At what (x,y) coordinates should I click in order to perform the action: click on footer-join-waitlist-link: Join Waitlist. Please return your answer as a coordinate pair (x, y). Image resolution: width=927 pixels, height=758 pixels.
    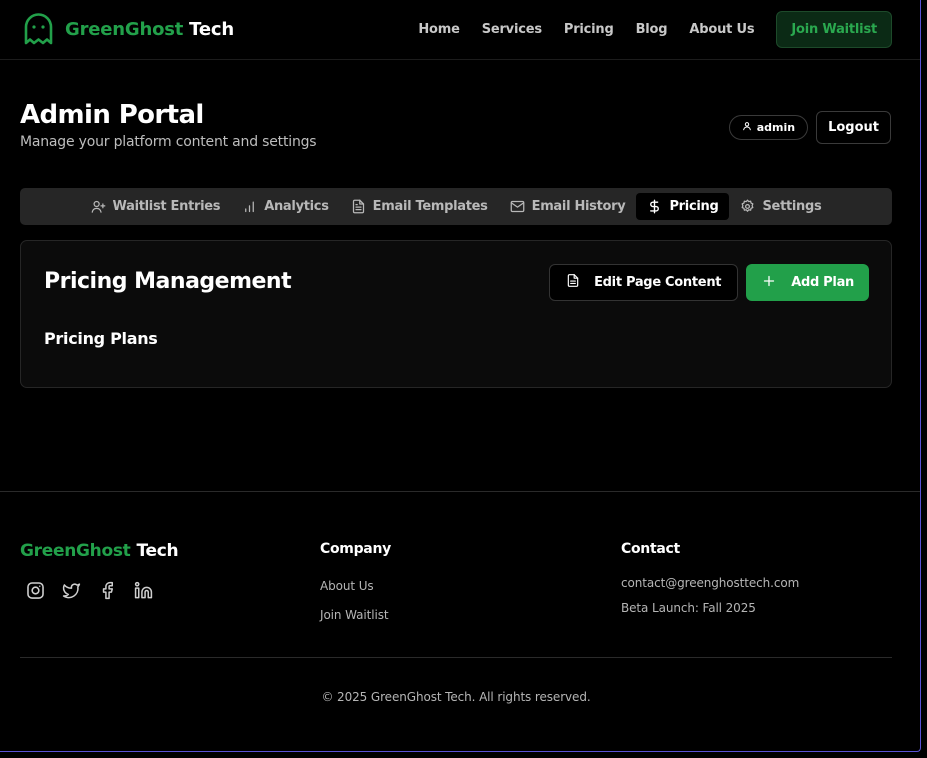
    Looking at the image, I should click on (355, 615).